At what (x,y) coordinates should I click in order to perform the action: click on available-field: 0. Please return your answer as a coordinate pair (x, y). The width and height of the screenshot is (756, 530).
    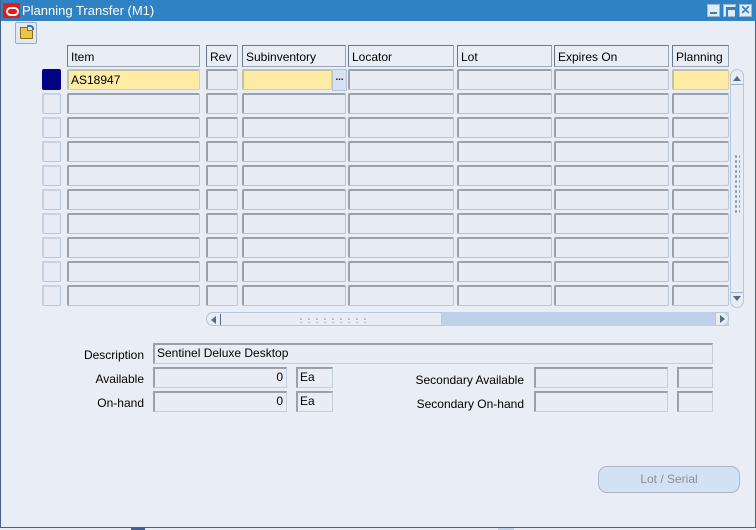
    Looking at the image, I should click on (220, 377).